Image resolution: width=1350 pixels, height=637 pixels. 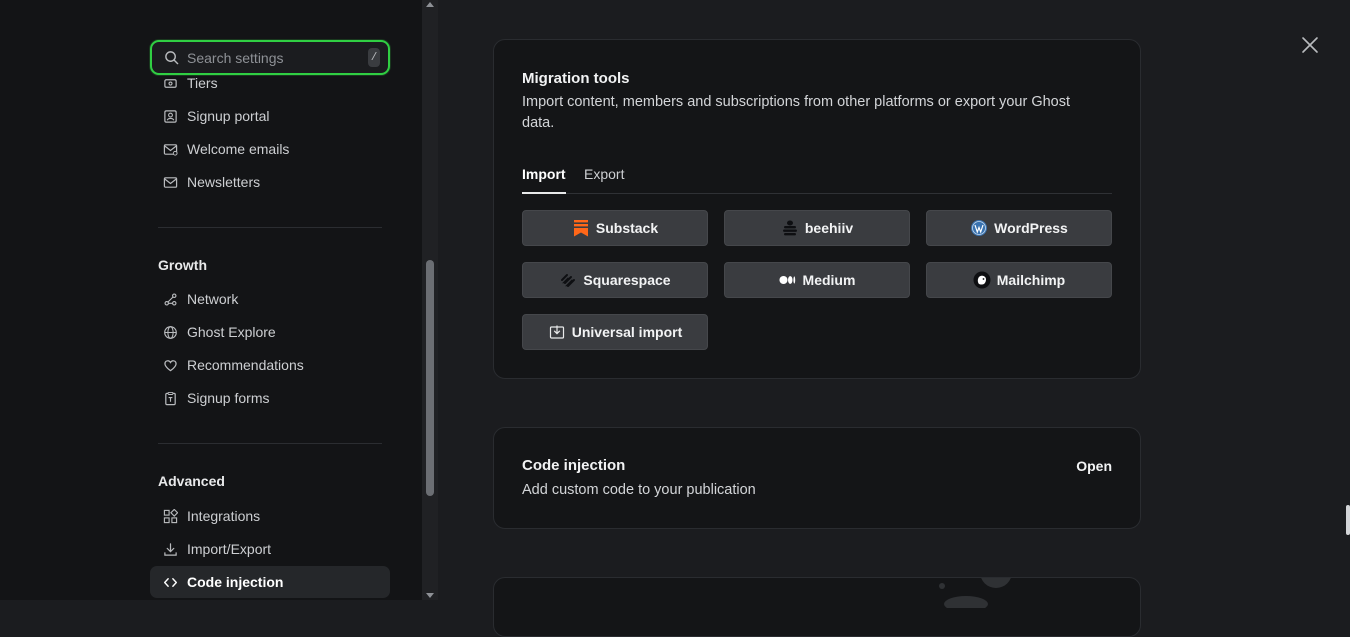 I want to click on sidebar-item-recommendations: Recommendations, so click(x=270, y=365).